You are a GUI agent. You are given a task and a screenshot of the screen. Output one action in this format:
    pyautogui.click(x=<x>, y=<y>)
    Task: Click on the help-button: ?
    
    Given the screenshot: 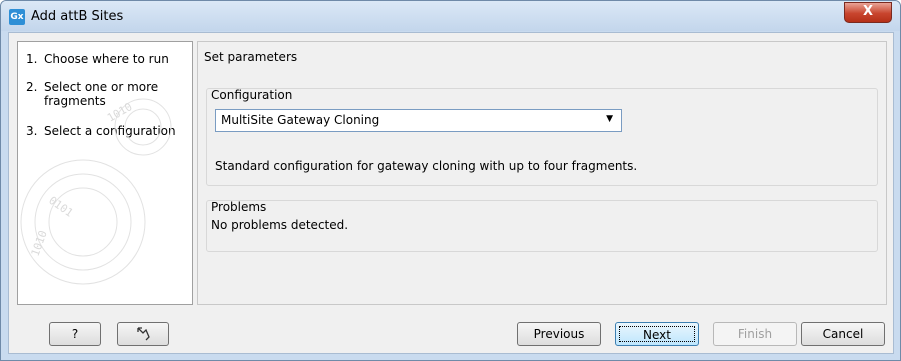 What is the action you would take?
    pyautogui.click(x=75, y=334)
    